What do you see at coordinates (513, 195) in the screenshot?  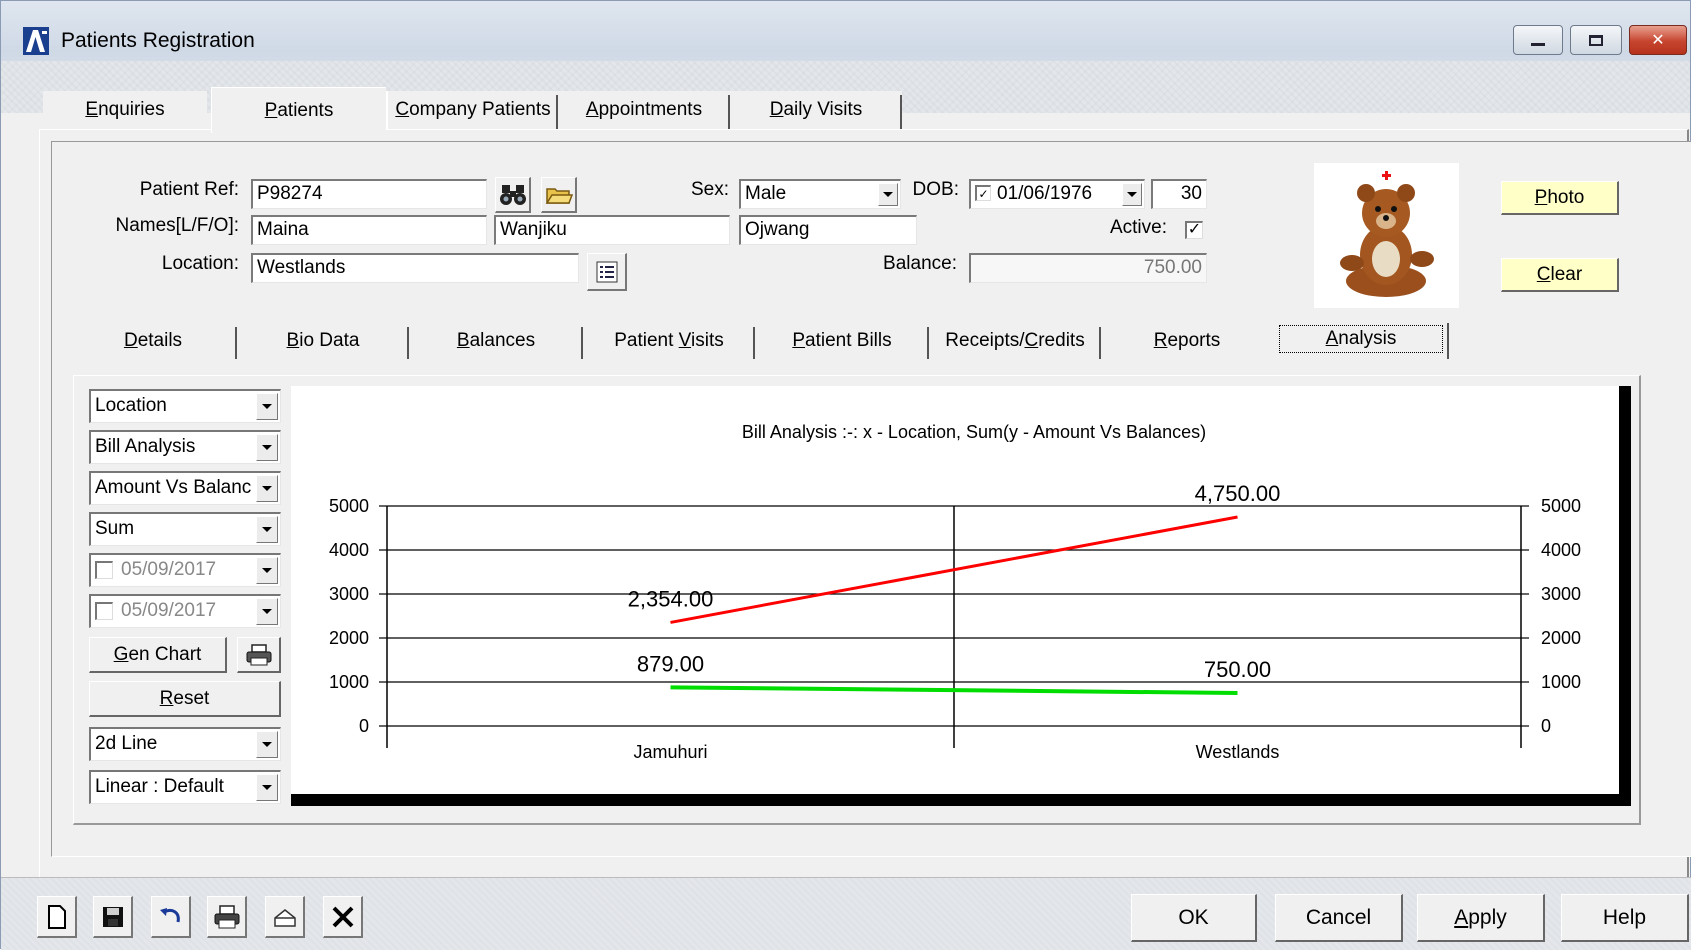 I see `find-patient-button` at bounding box center [513, 195].